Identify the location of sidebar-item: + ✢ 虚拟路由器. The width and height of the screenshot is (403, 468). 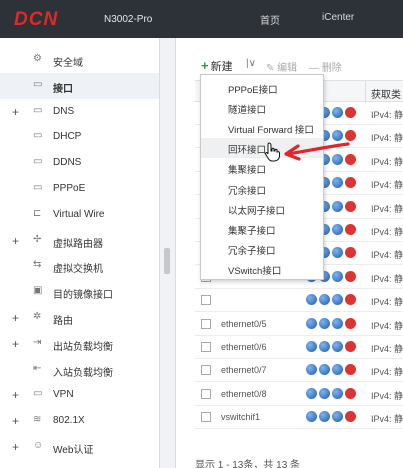
(79, 241).